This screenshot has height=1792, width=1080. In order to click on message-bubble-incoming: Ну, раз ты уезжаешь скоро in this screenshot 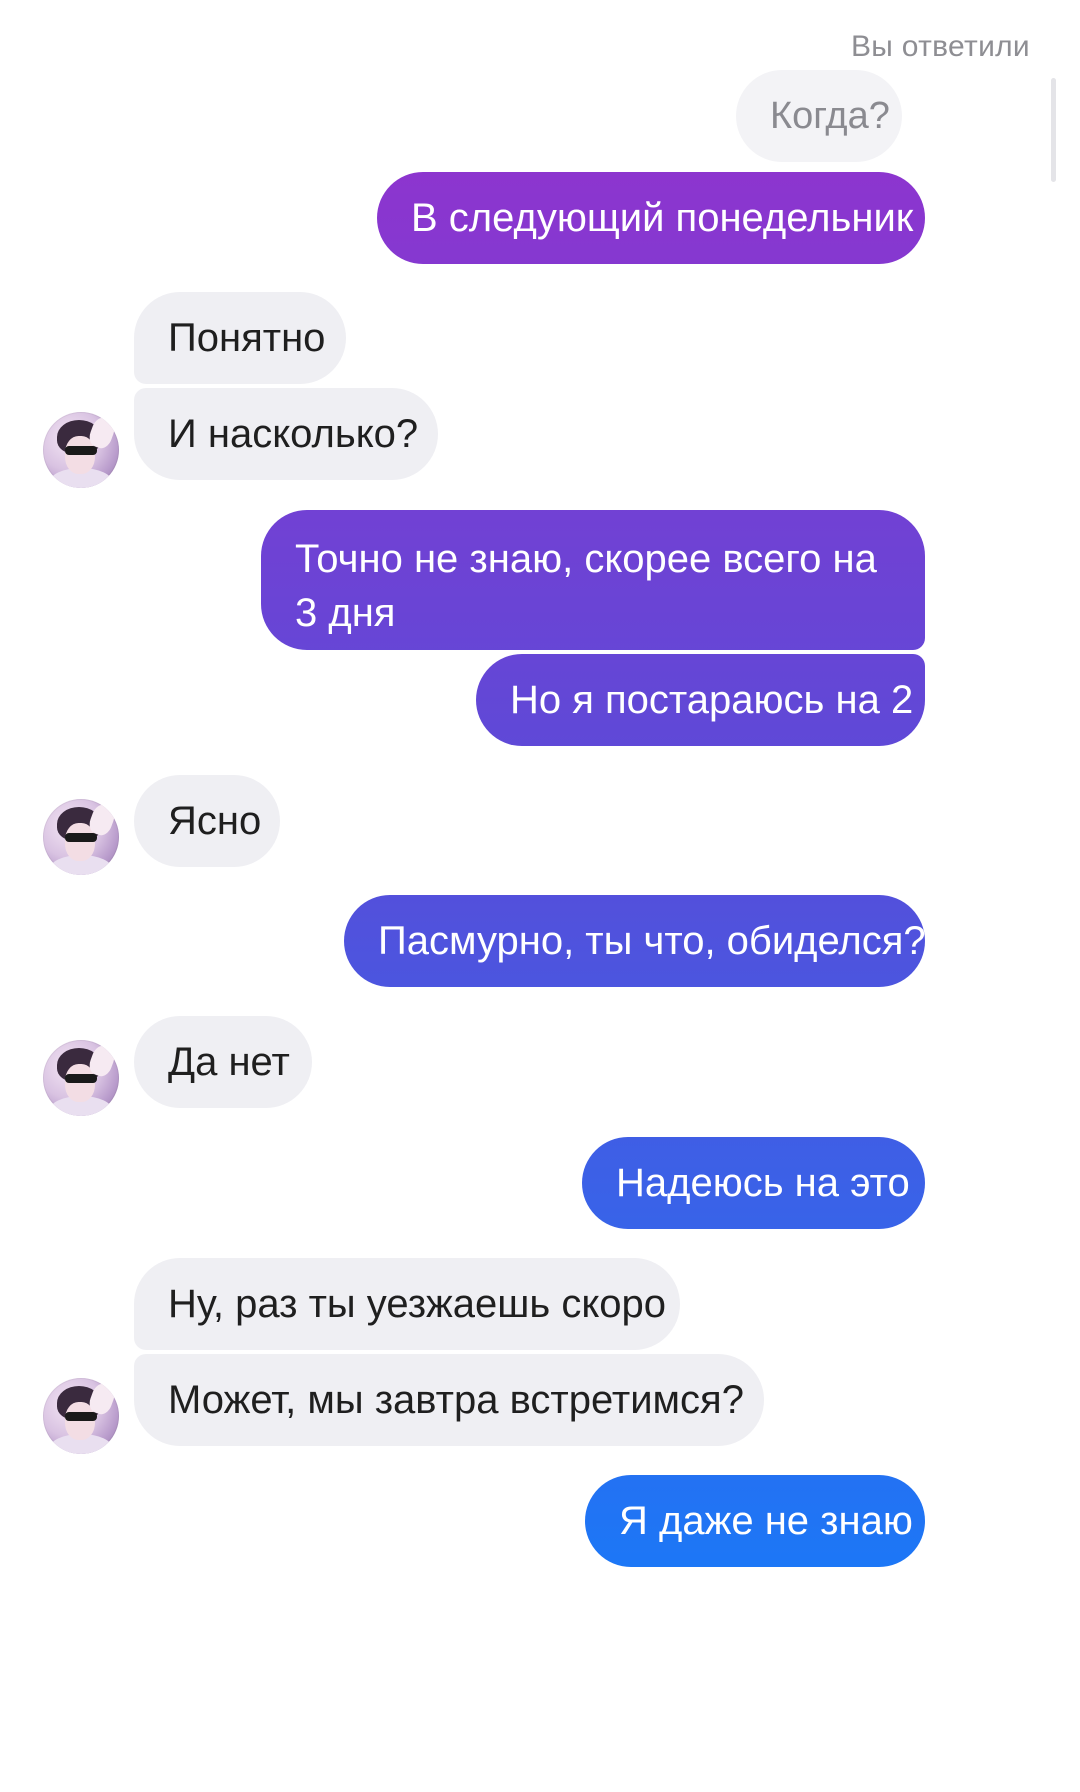, I will do `click(407, 1304)`.